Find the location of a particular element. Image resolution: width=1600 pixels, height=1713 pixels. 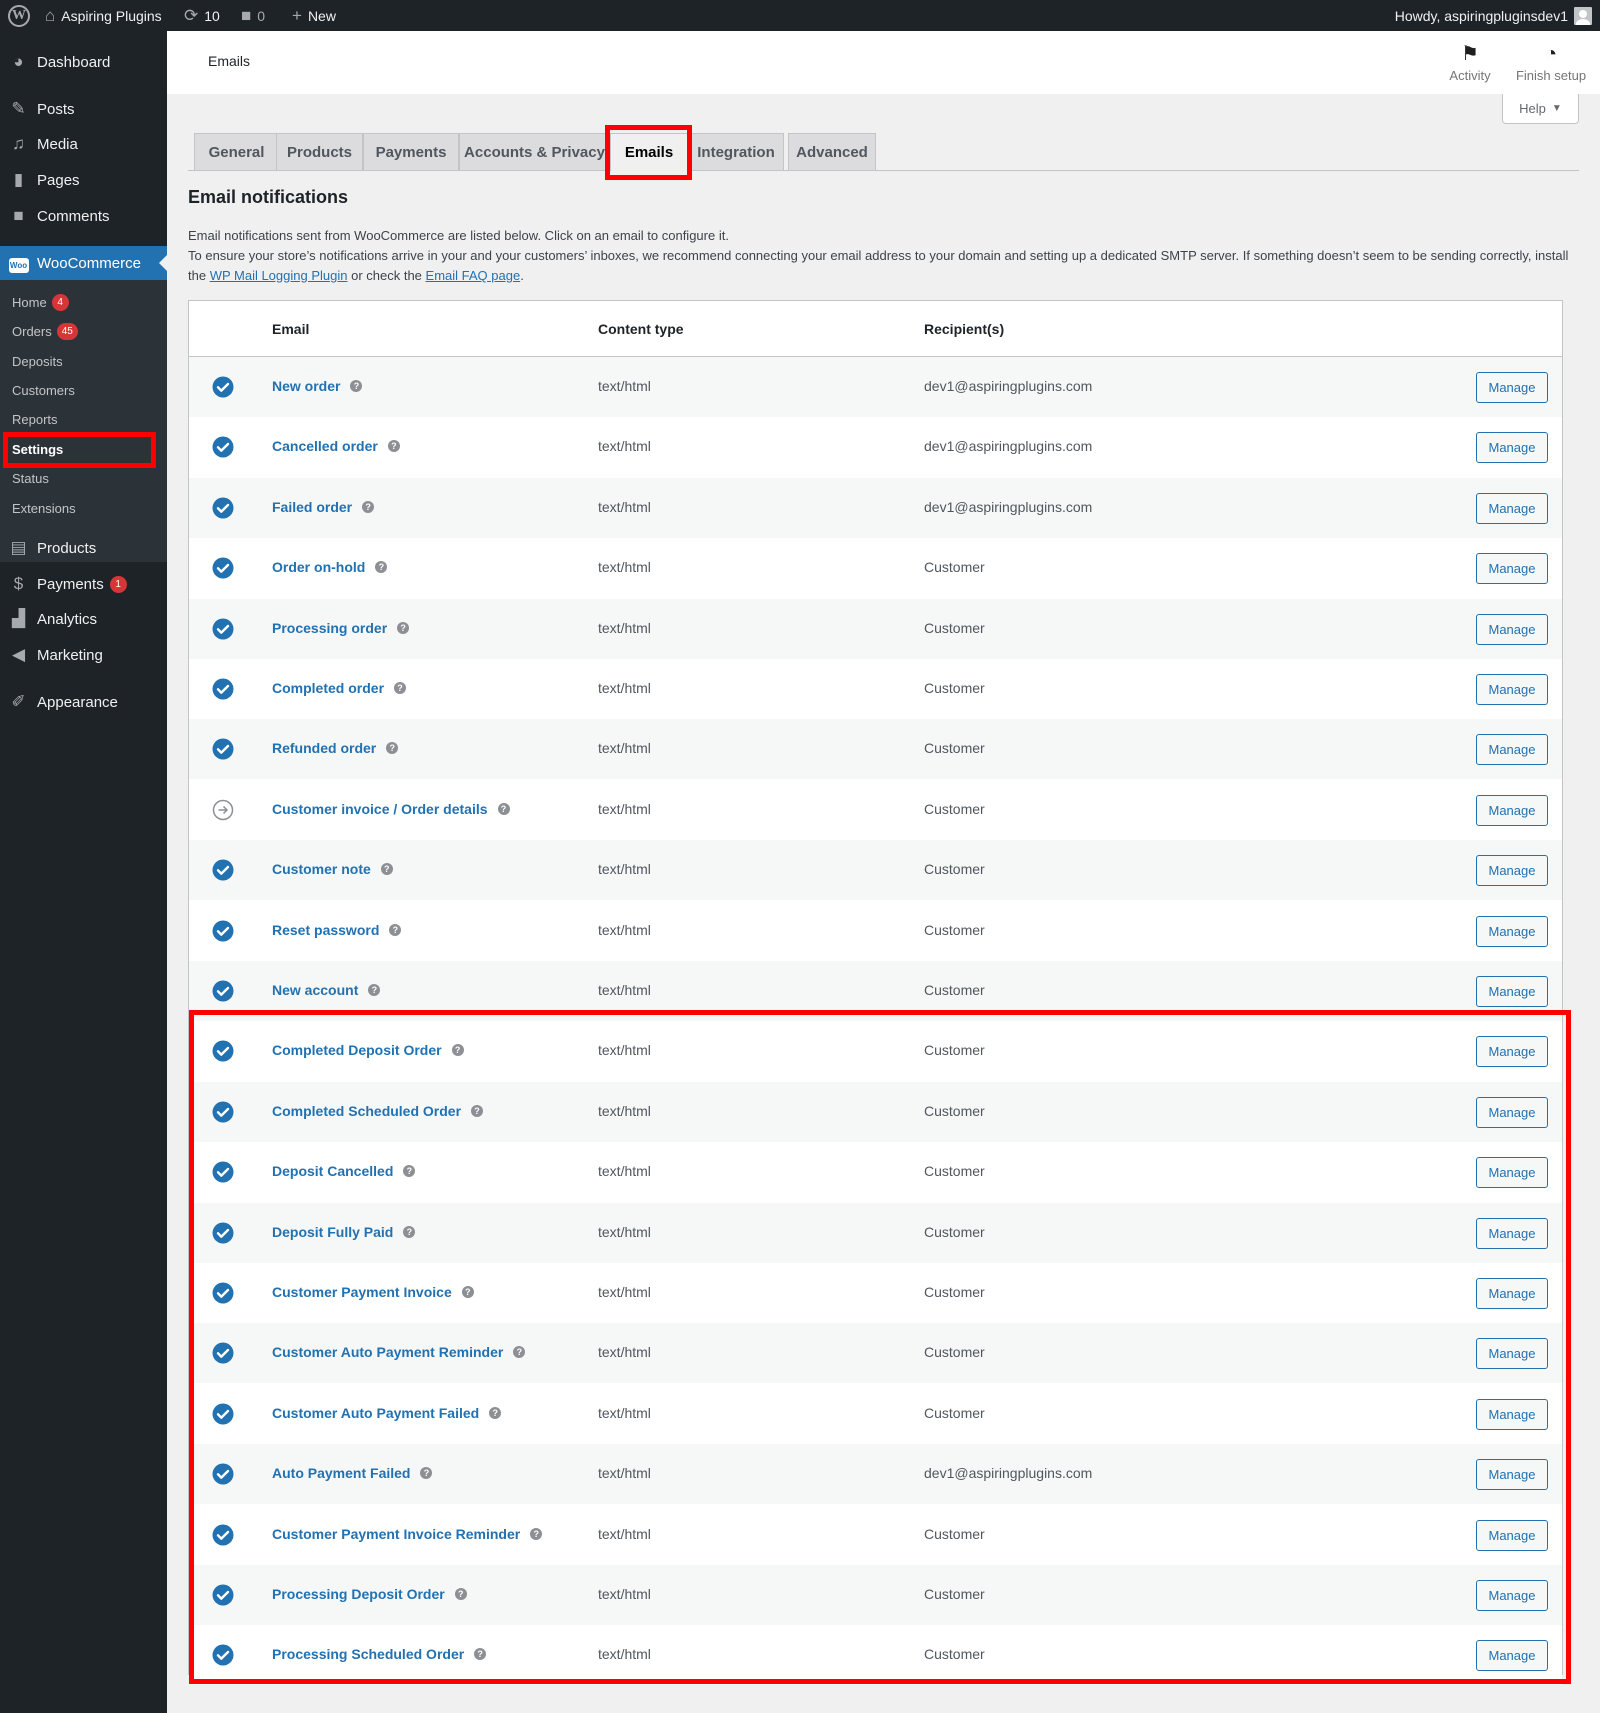

menu-woocommerce: Woo WooCommerce is located at coordinates (83, 263).